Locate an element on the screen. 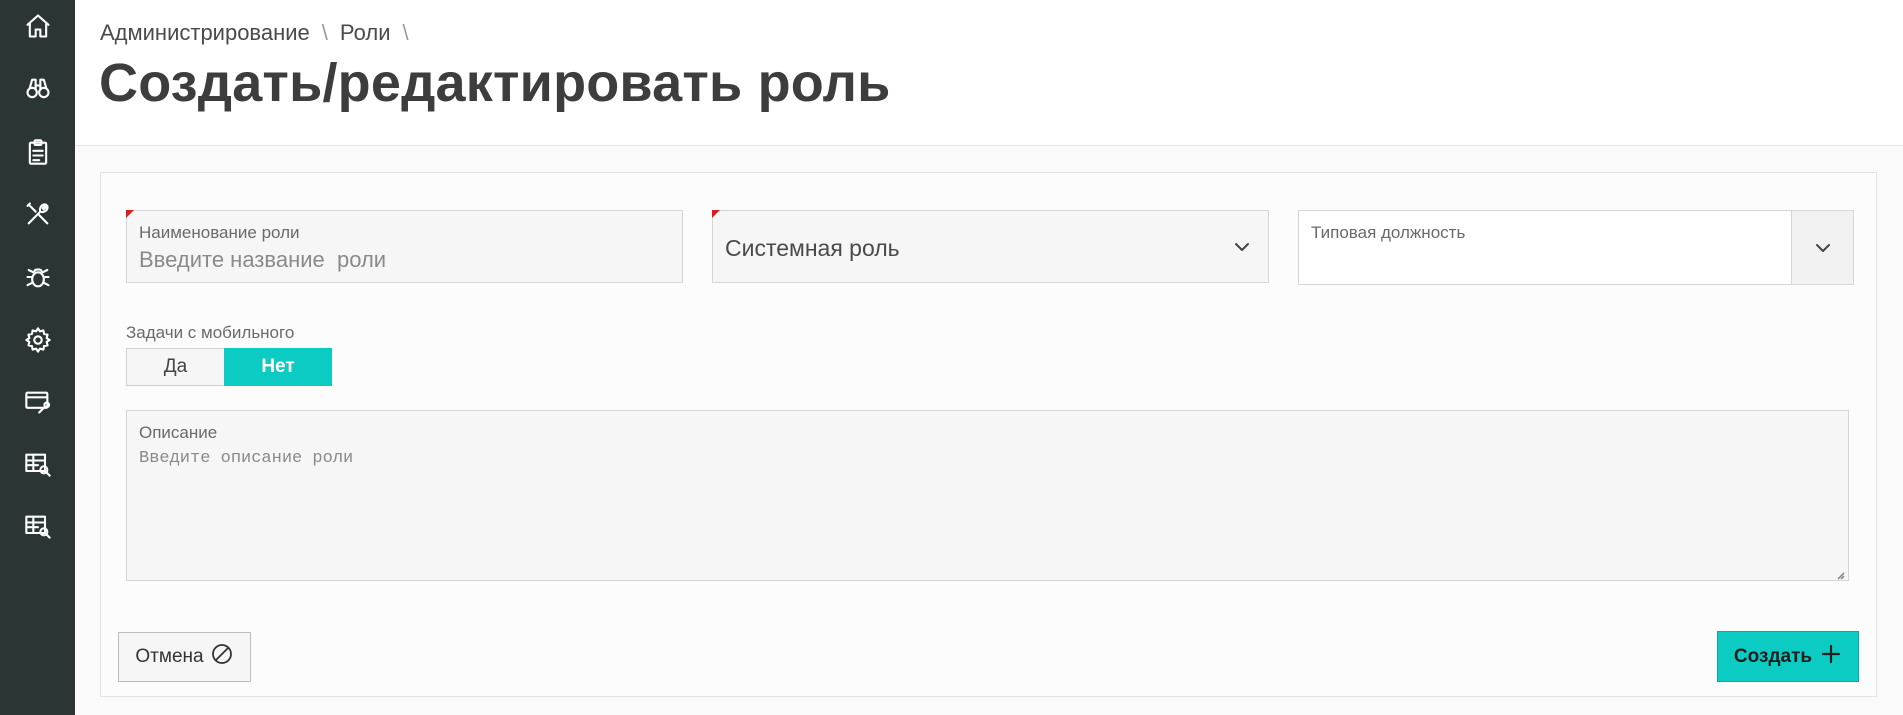 This screenshot has width=1903, height=715. screen-wrench-icon is located at coordinates (37, 401).